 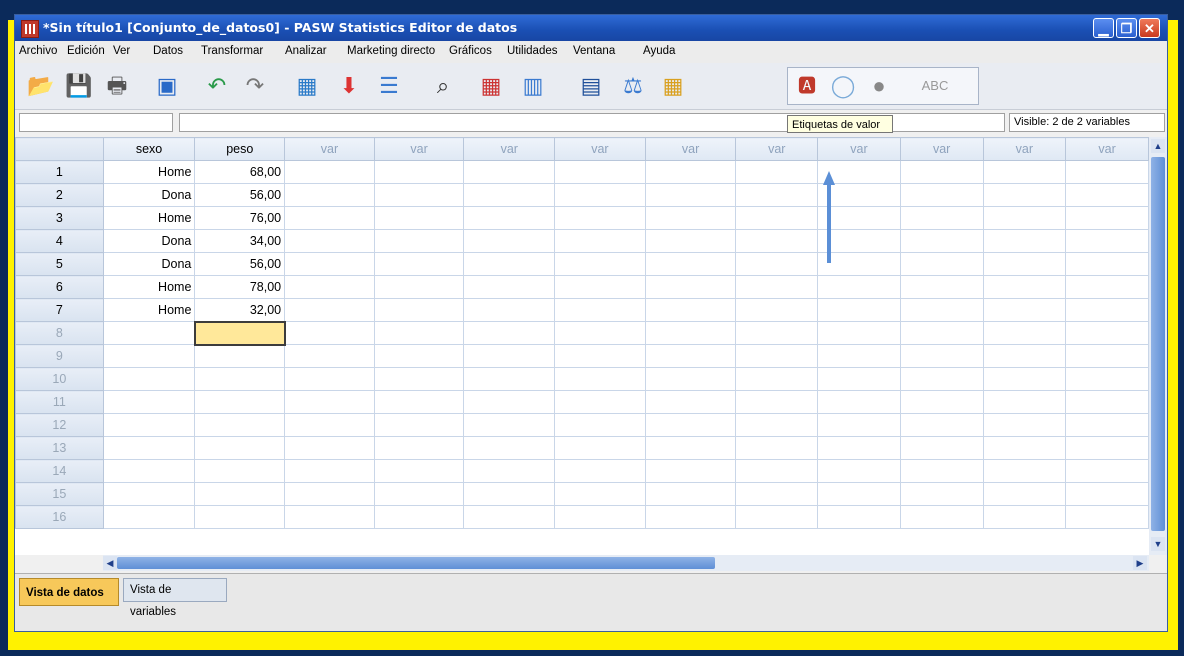 What do you see at coordinates (673, 86) in the screenshot?
I see `select-cases-icon: ▦` at bounding box center [673, 86].